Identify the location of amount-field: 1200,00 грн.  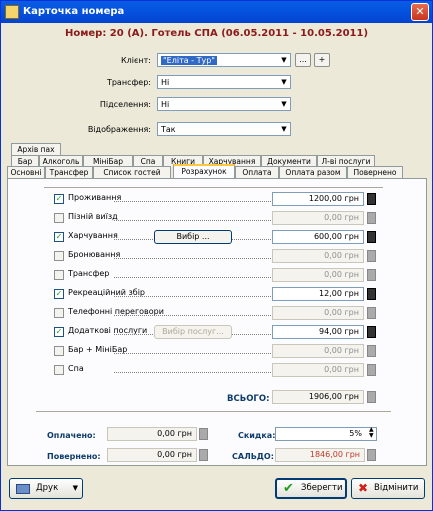
(318, 199).